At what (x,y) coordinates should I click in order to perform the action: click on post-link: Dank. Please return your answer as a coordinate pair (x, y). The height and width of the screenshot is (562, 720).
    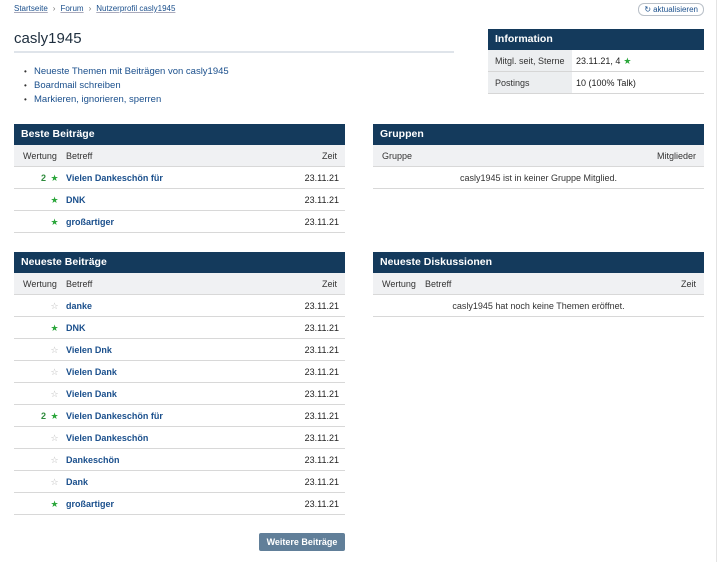
    Looking at the image, I should click on (77, 482).